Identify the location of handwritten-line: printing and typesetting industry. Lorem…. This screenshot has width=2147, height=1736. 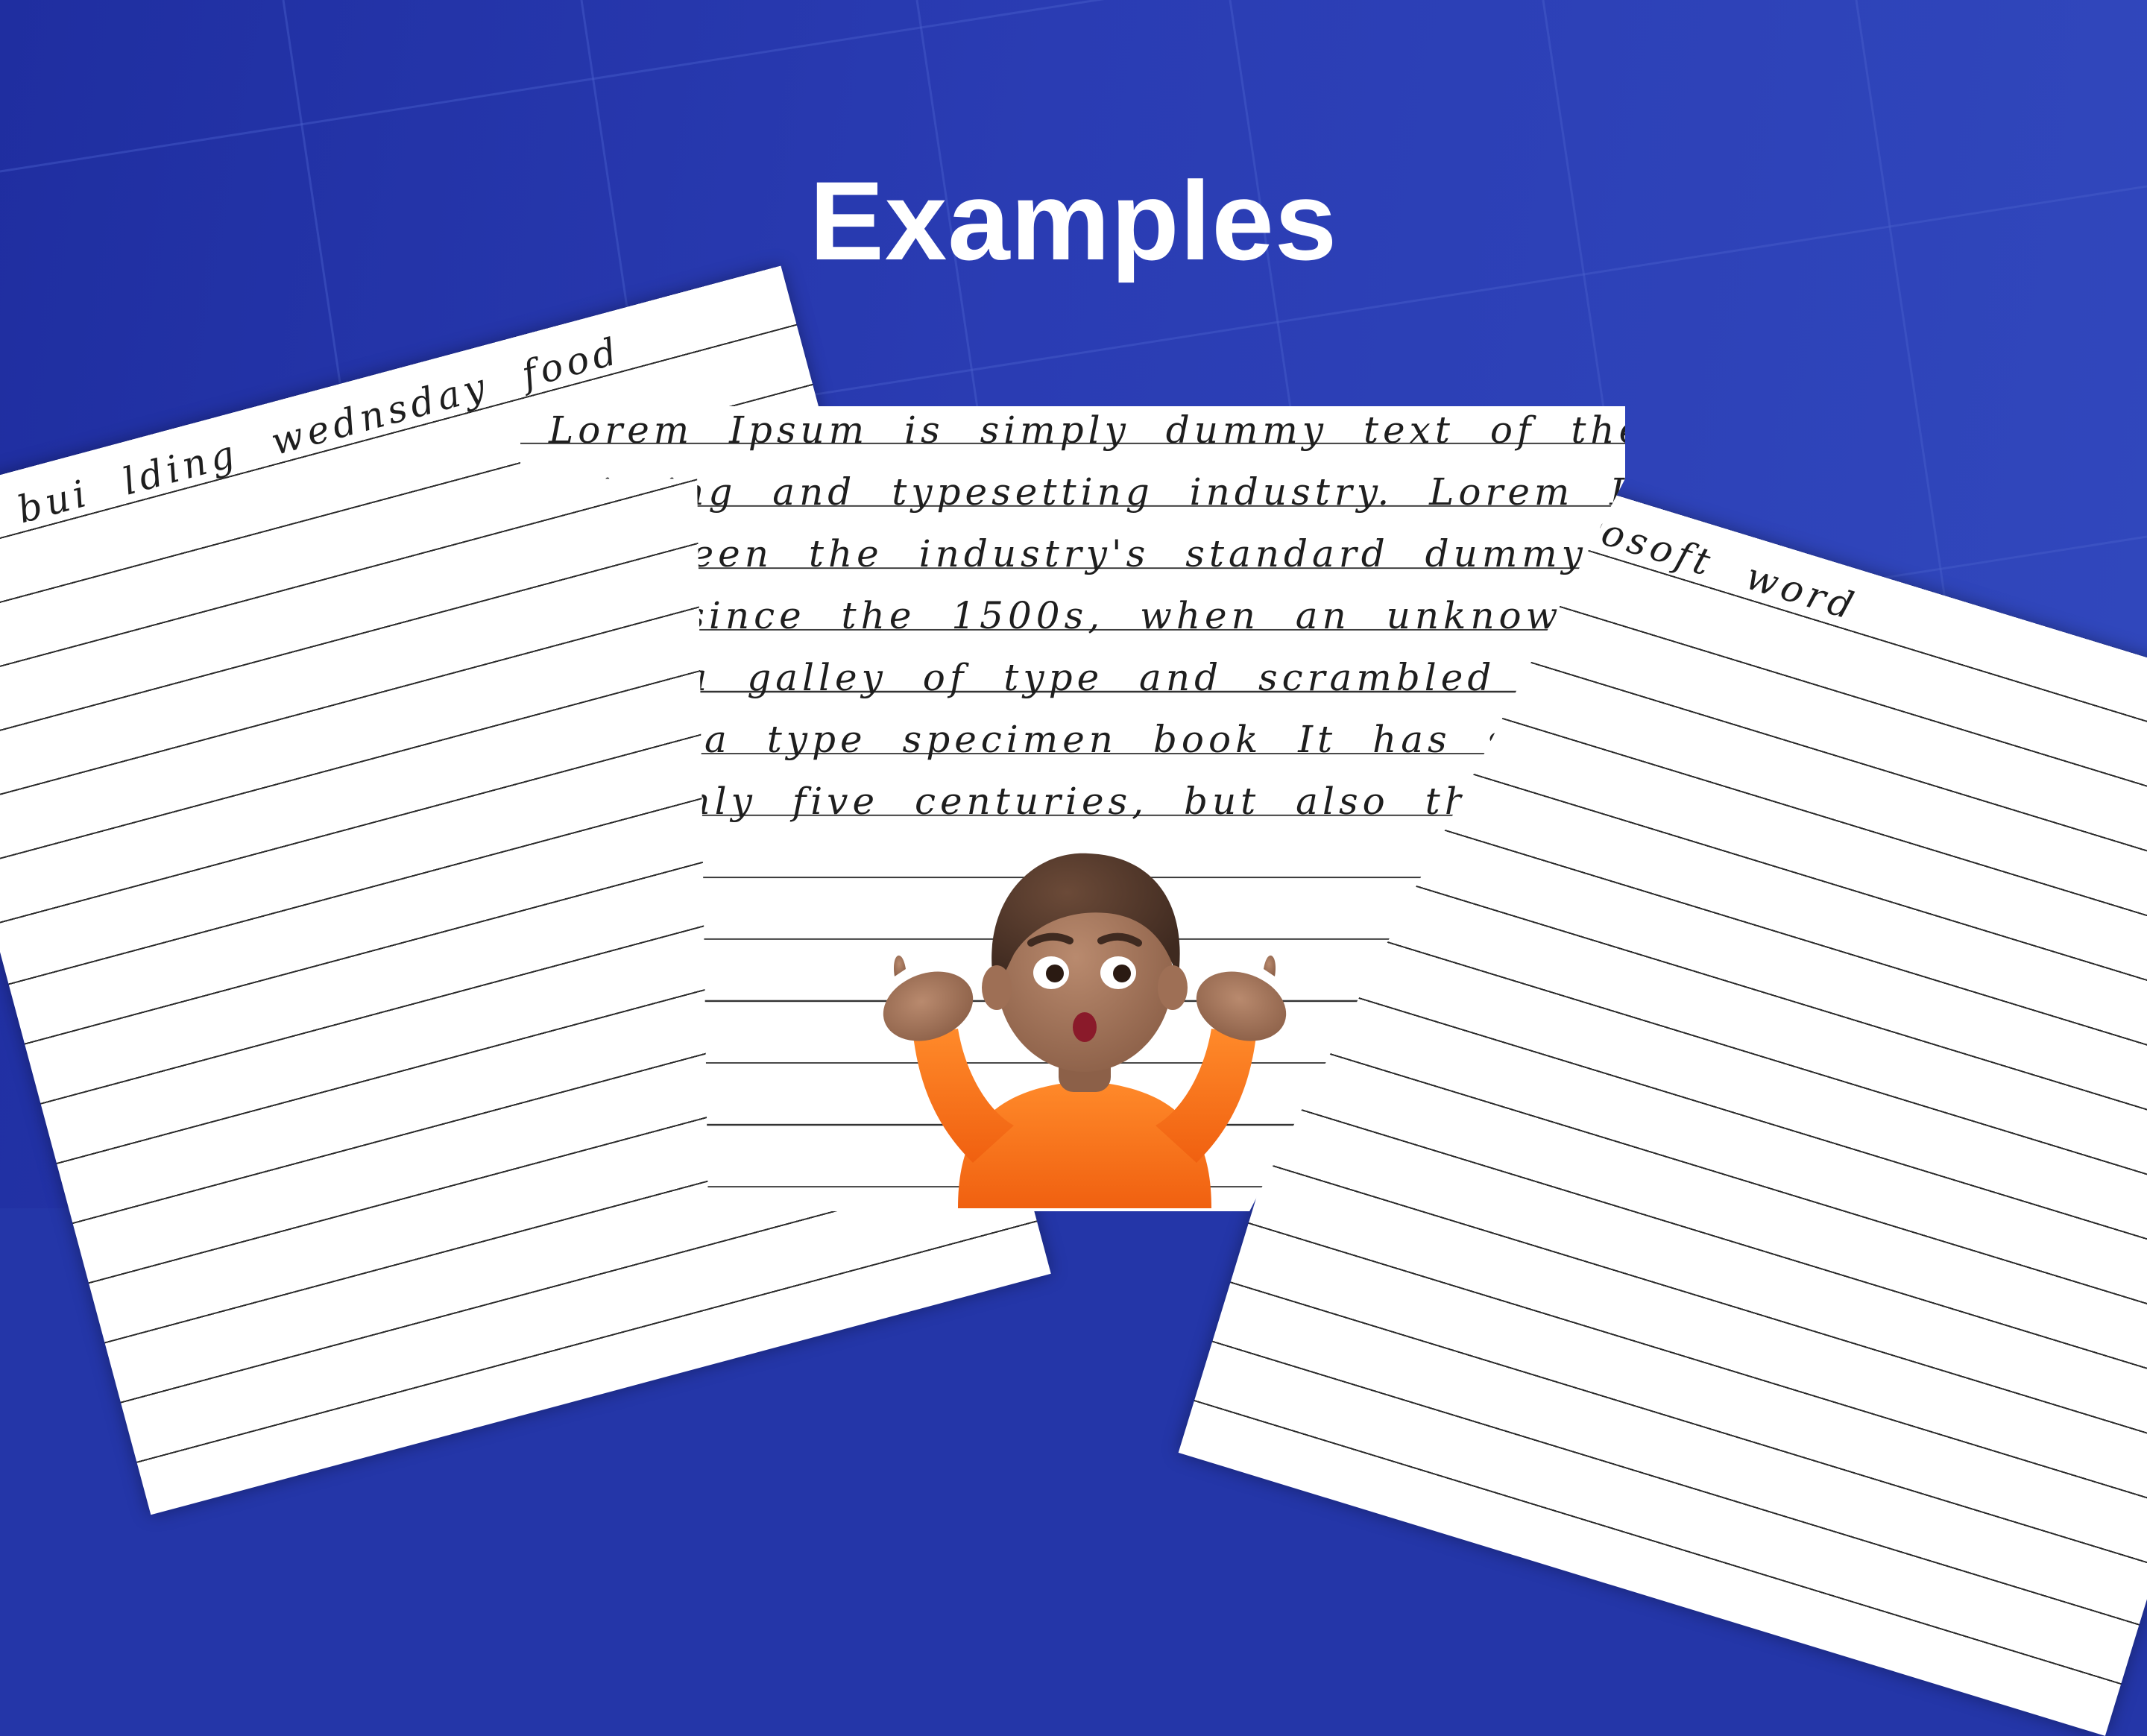
(1087, 492).